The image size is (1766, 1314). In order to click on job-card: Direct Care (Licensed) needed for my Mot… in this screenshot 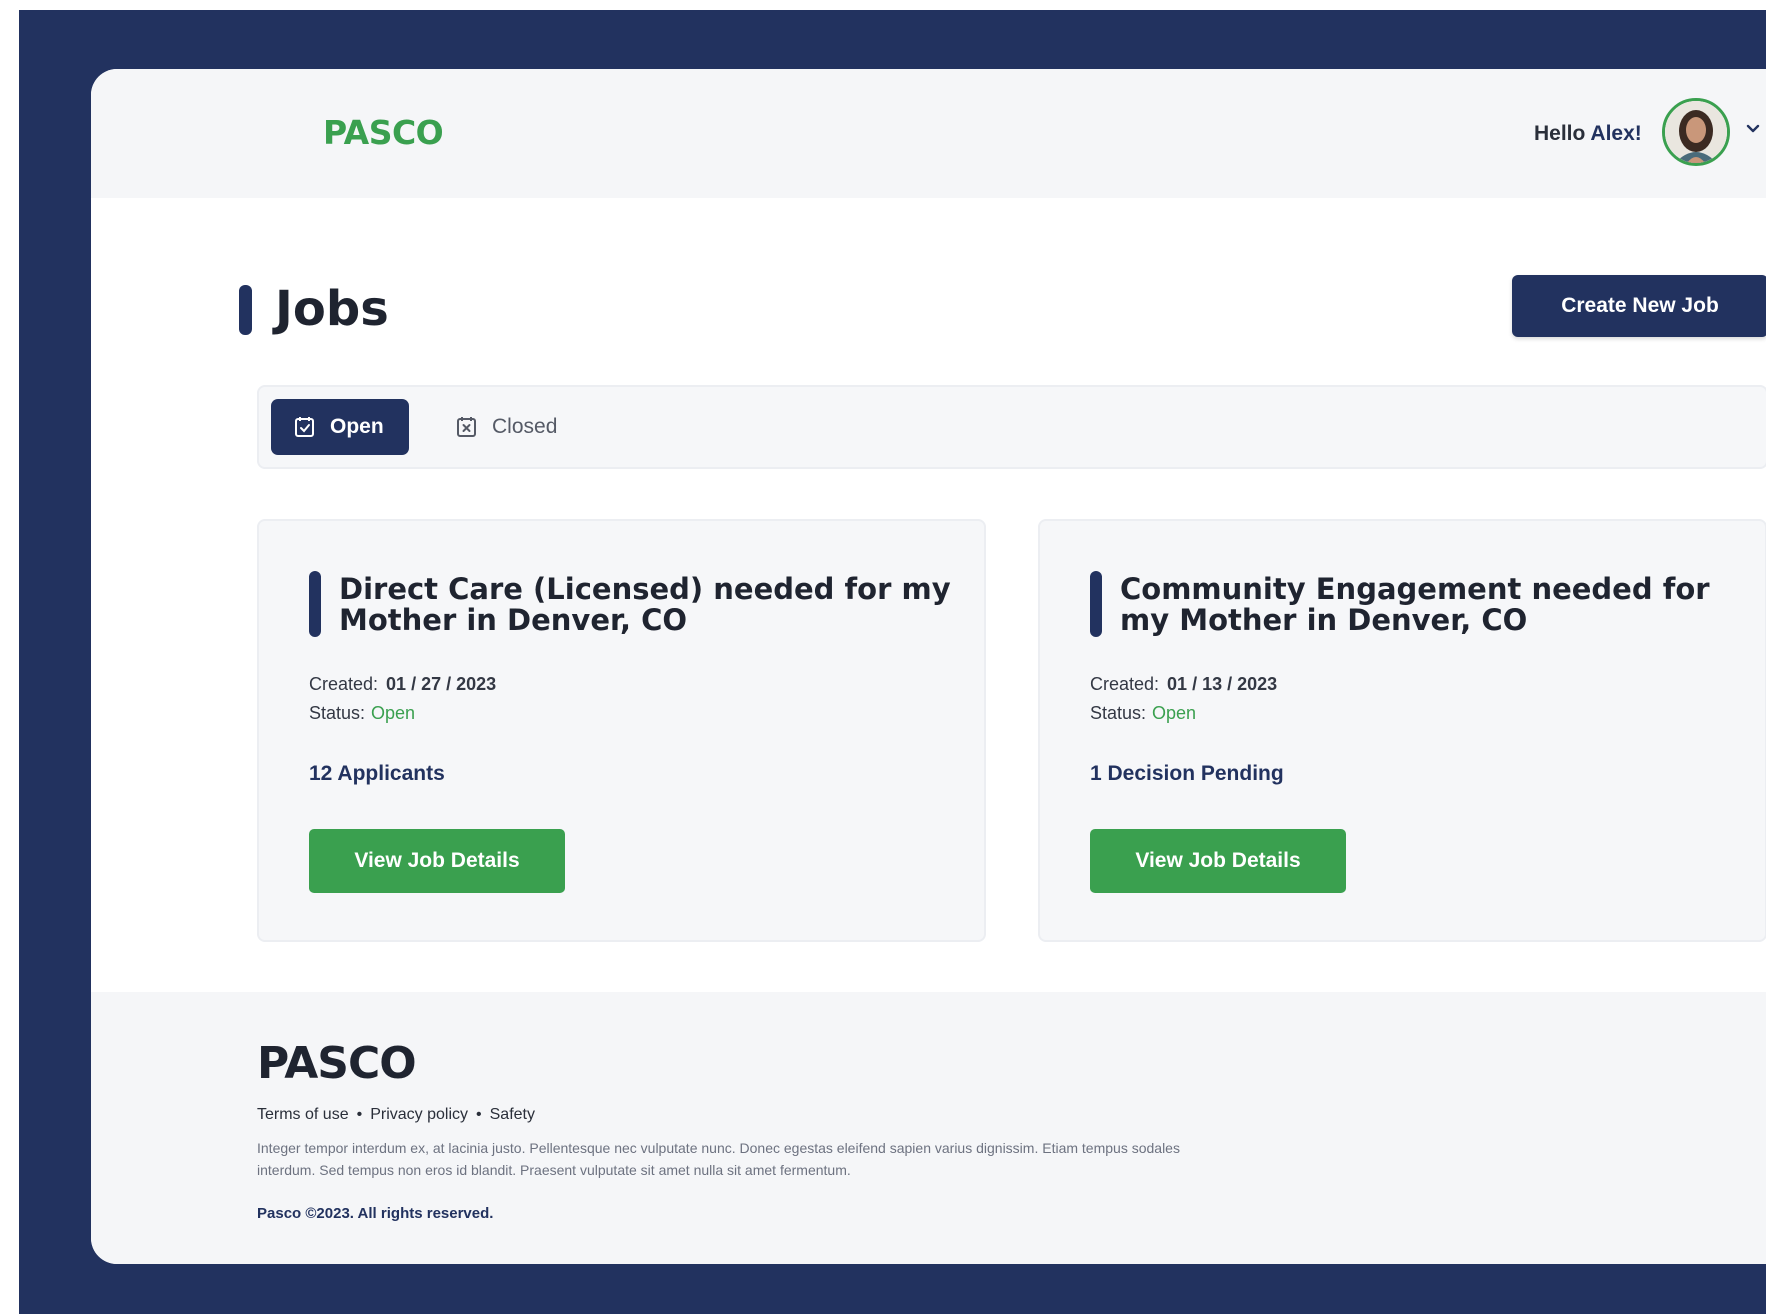, I will do `click(621, 730)`.